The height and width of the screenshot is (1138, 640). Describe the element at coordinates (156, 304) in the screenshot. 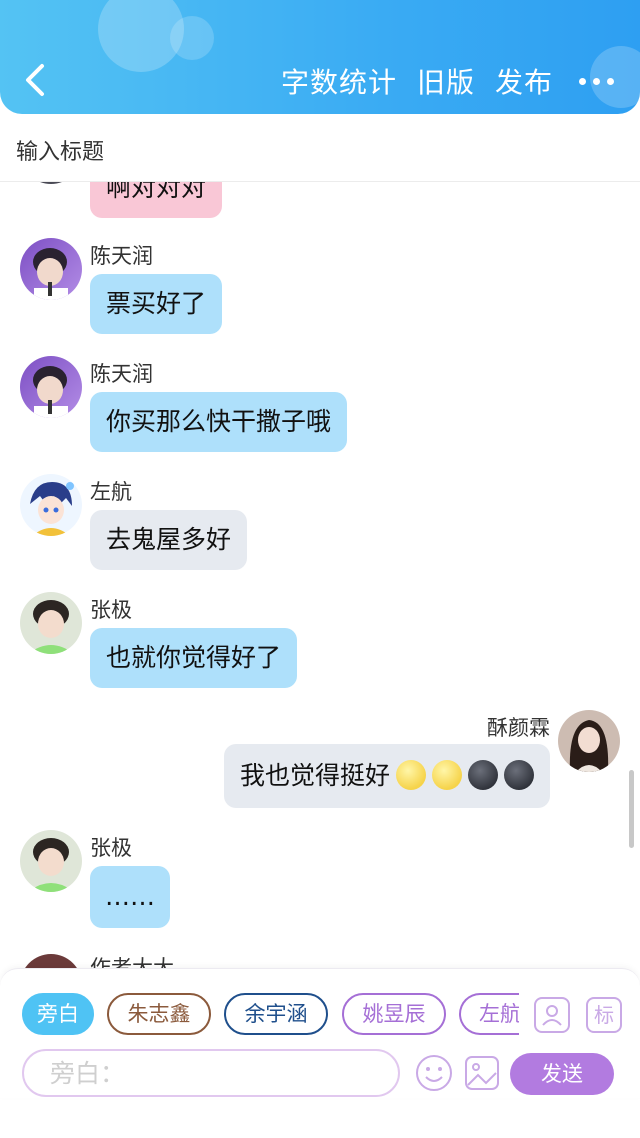

I see `message-bubble: 票买好了` at that location.